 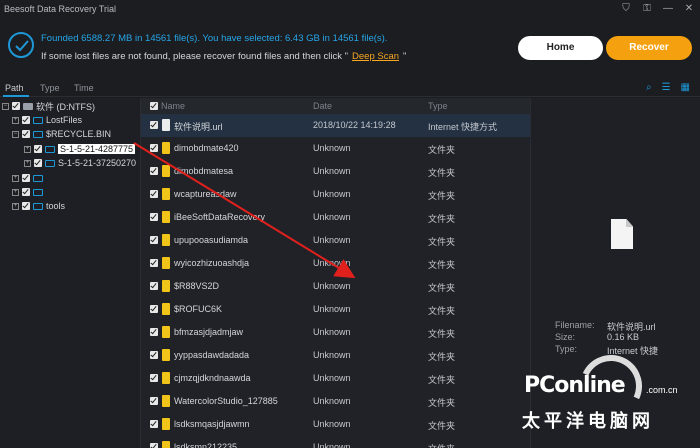 I want to click on tree-node-lostfiles: + LostFiles, so click(x=47, y=120).